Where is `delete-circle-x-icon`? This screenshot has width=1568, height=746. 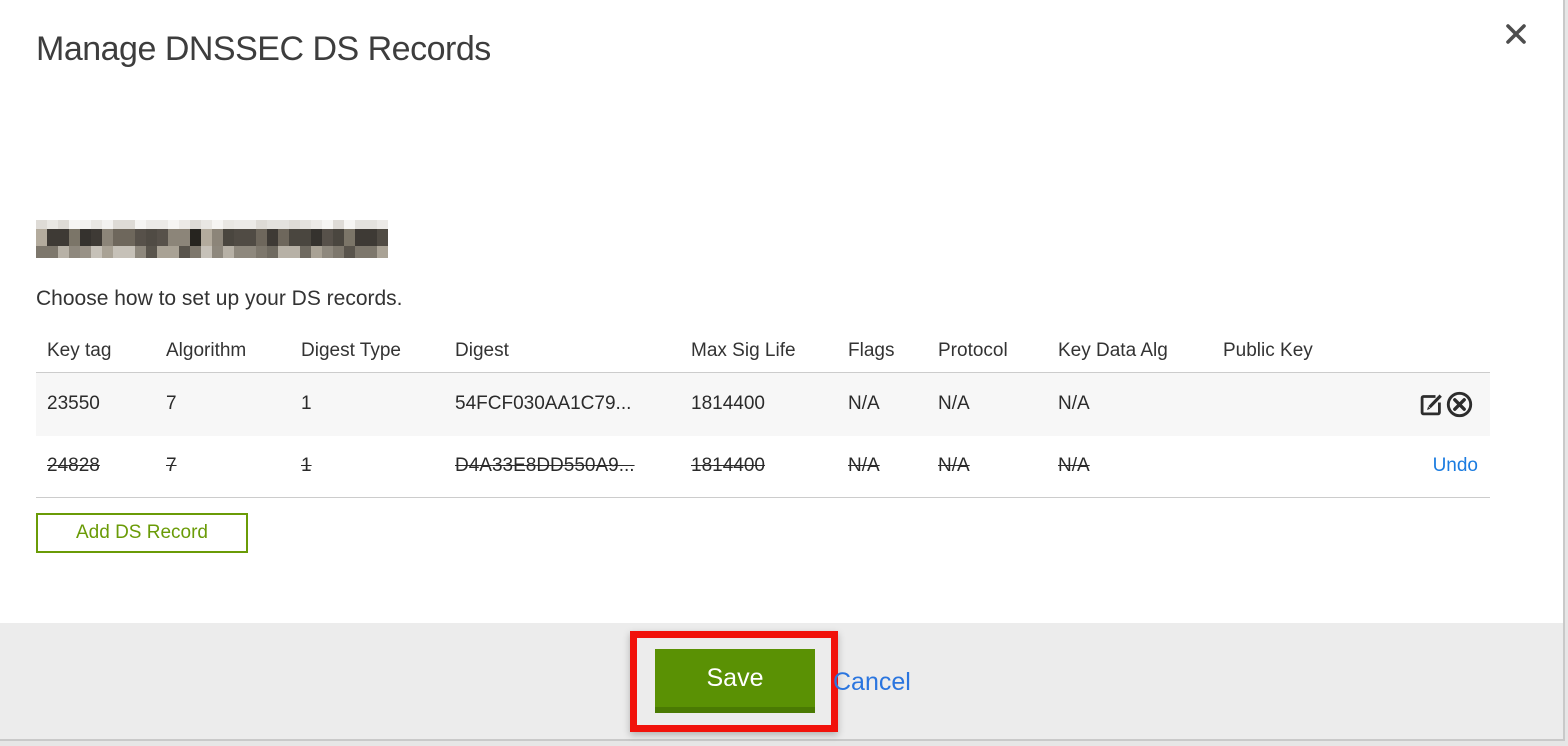 delete-circle-x-icon is located at coordinates (1459, 404).